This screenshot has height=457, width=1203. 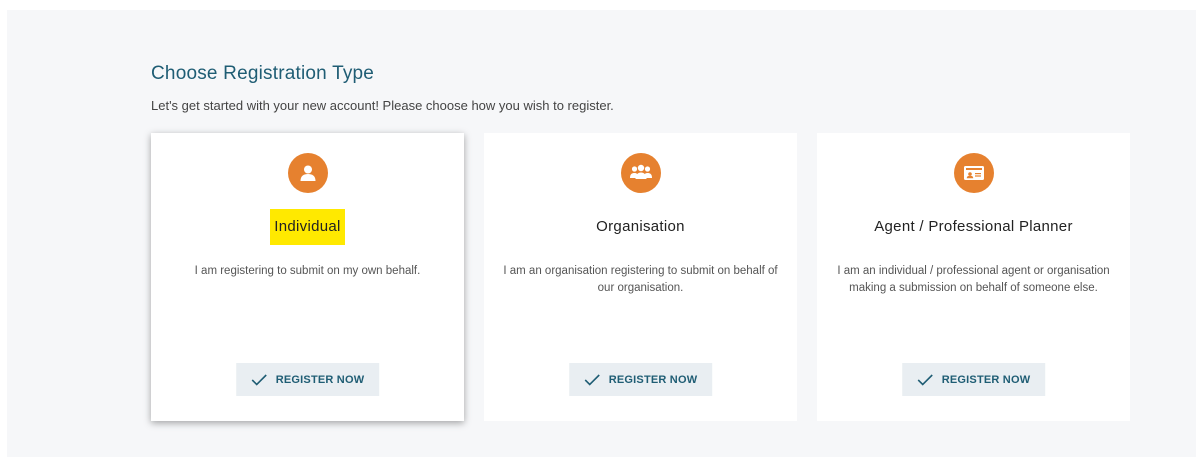 What do you see at coordinates (307, 173) in the screenshot?
I see `person-icon` at bounding box center [307, 173].